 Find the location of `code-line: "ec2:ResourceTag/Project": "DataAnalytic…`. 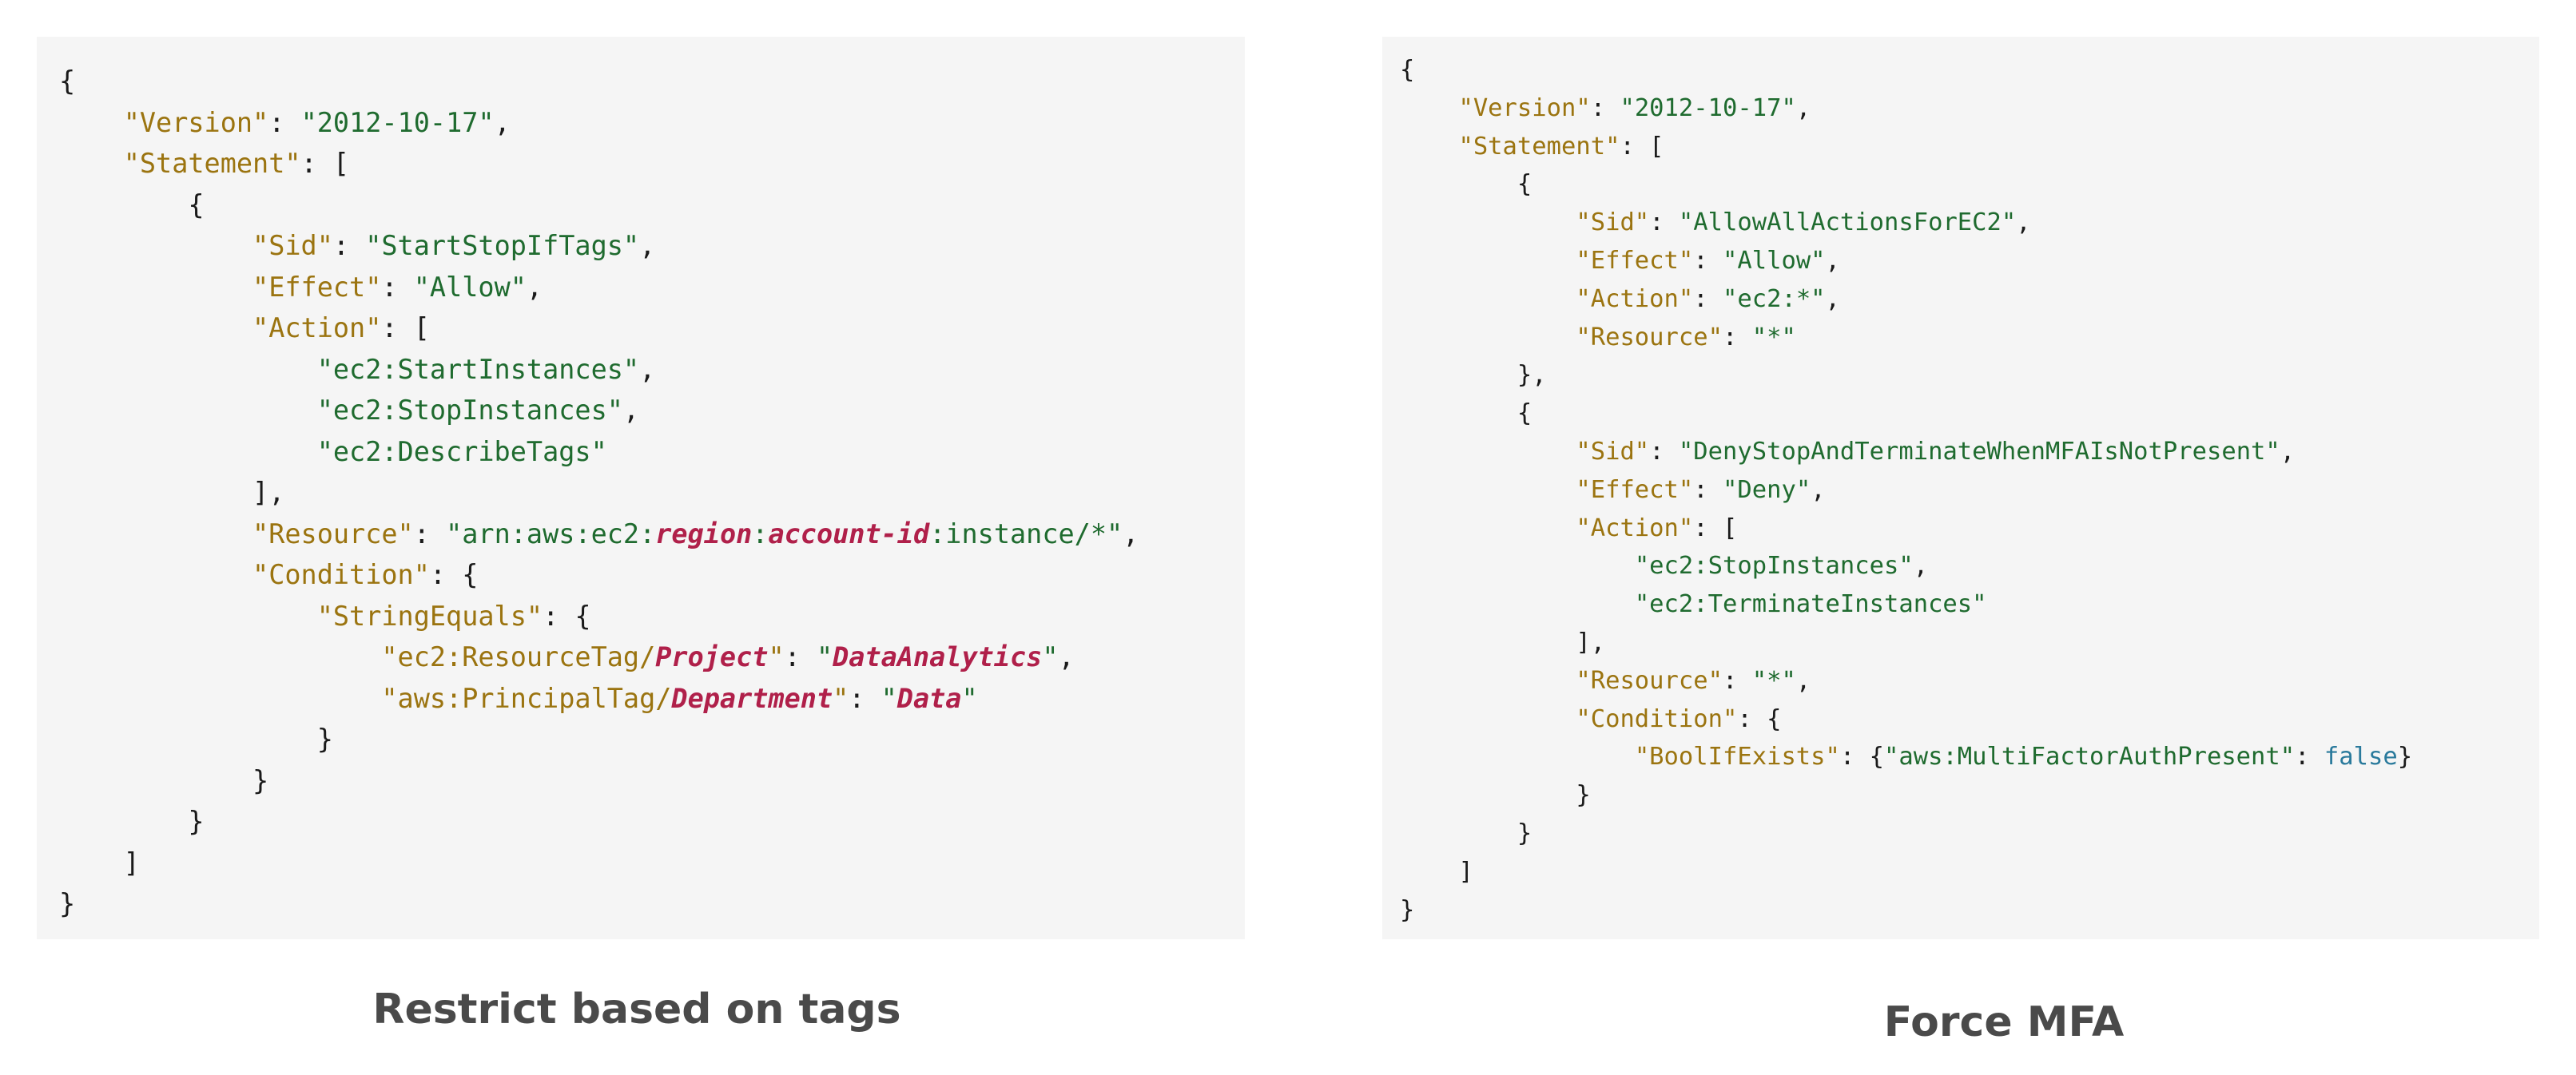

code-line: "ec2:ResourceTag/Project": "DataAnalytic… is located at coordinates (728, 657).